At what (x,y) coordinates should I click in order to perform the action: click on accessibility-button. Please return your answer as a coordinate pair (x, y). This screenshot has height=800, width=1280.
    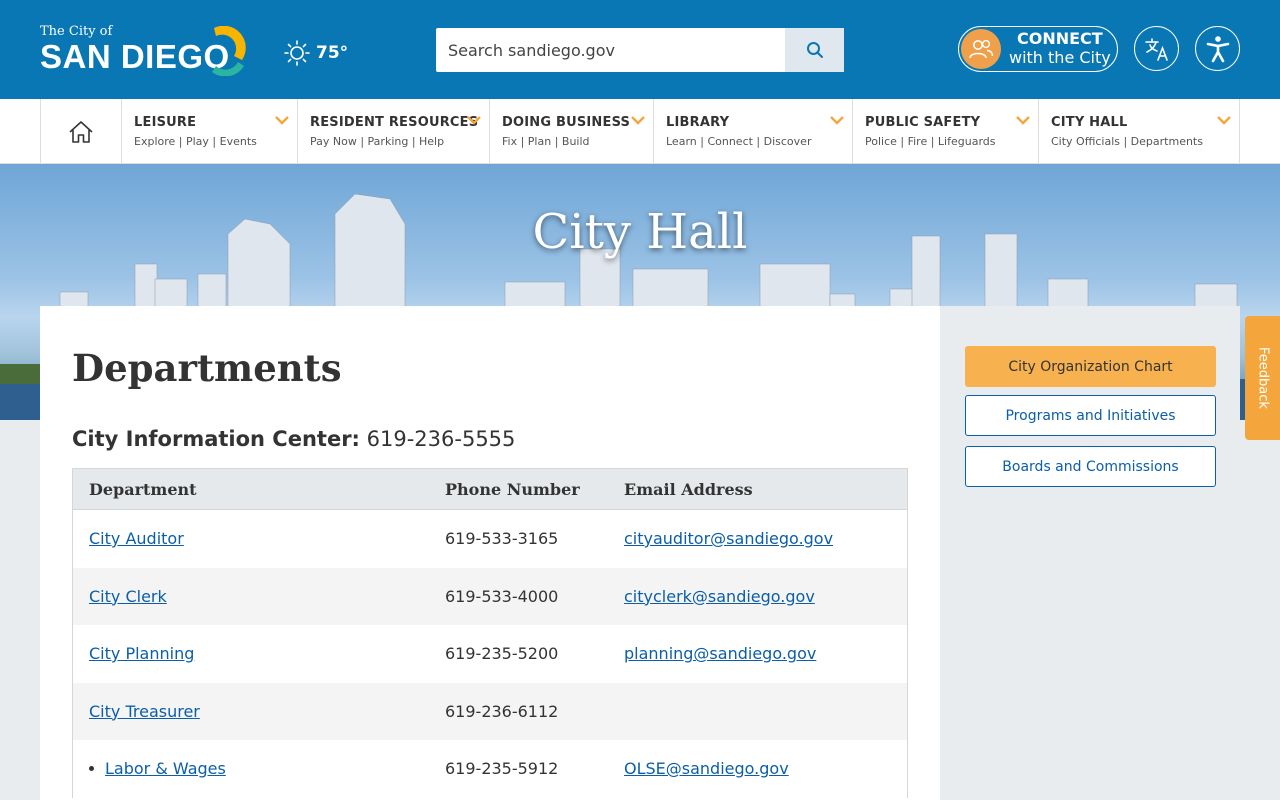
    Looking at the image, I should click on (1217, 48).